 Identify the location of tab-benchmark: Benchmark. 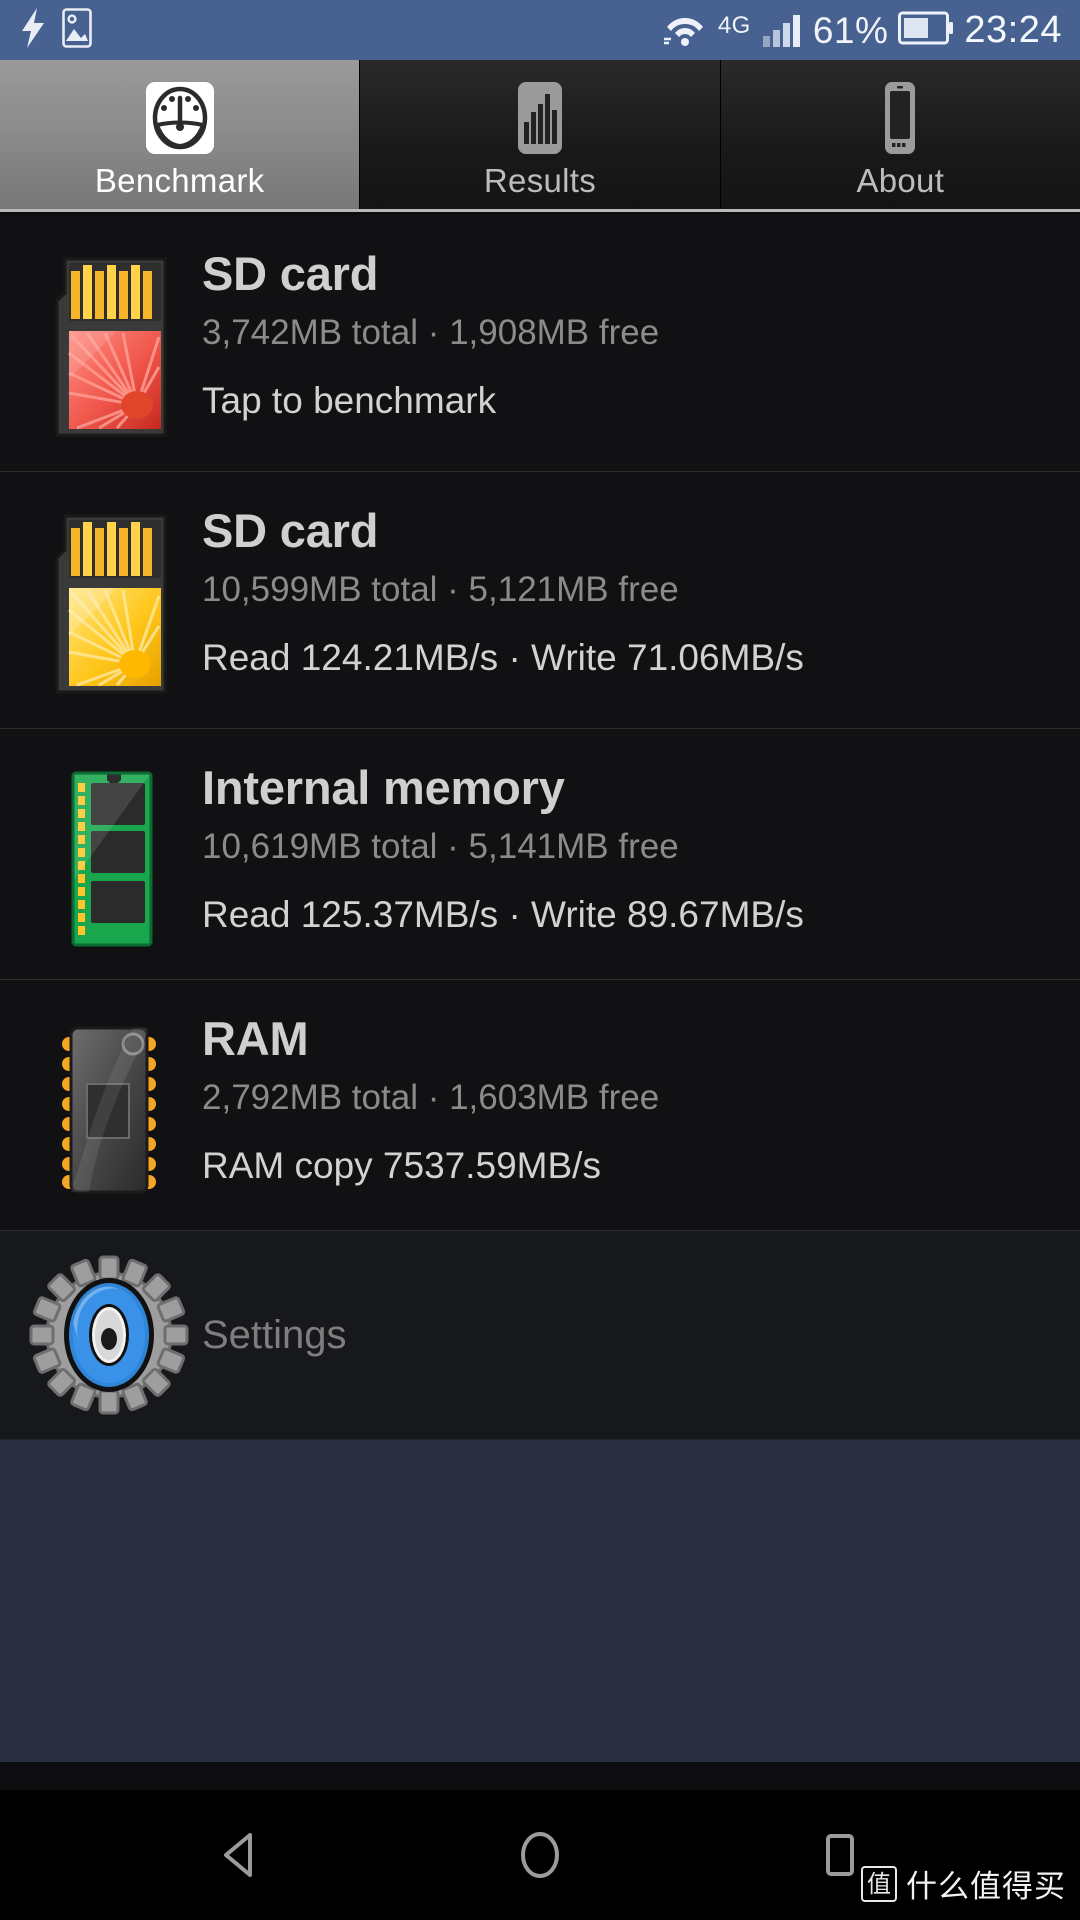
(180, 134).